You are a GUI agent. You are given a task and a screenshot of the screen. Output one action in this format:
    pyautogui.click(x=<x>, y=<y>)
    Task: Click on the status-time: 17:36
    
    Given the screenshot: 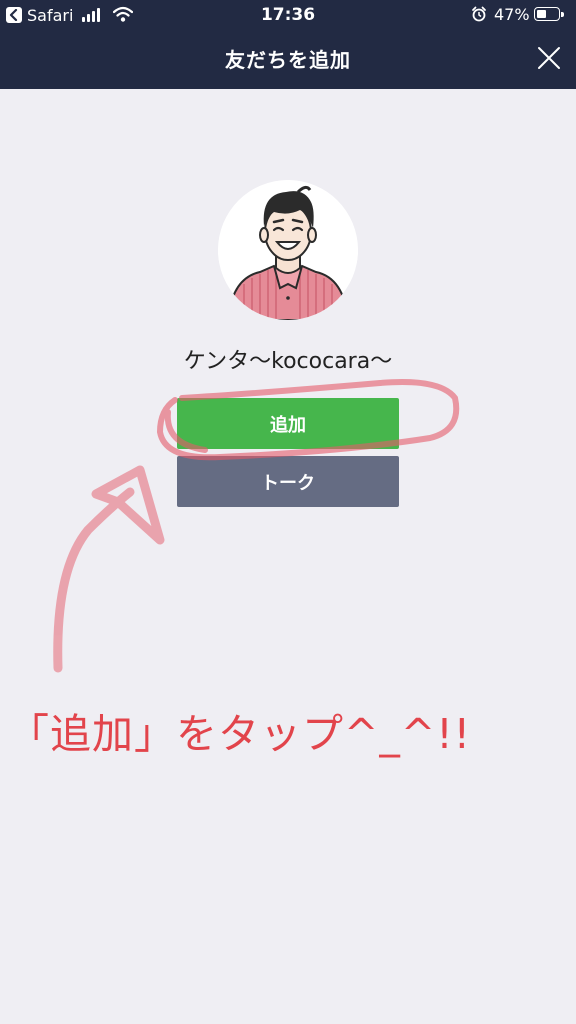 What is the action you would take?
    pyautogui.click(x=288, y=15)
    